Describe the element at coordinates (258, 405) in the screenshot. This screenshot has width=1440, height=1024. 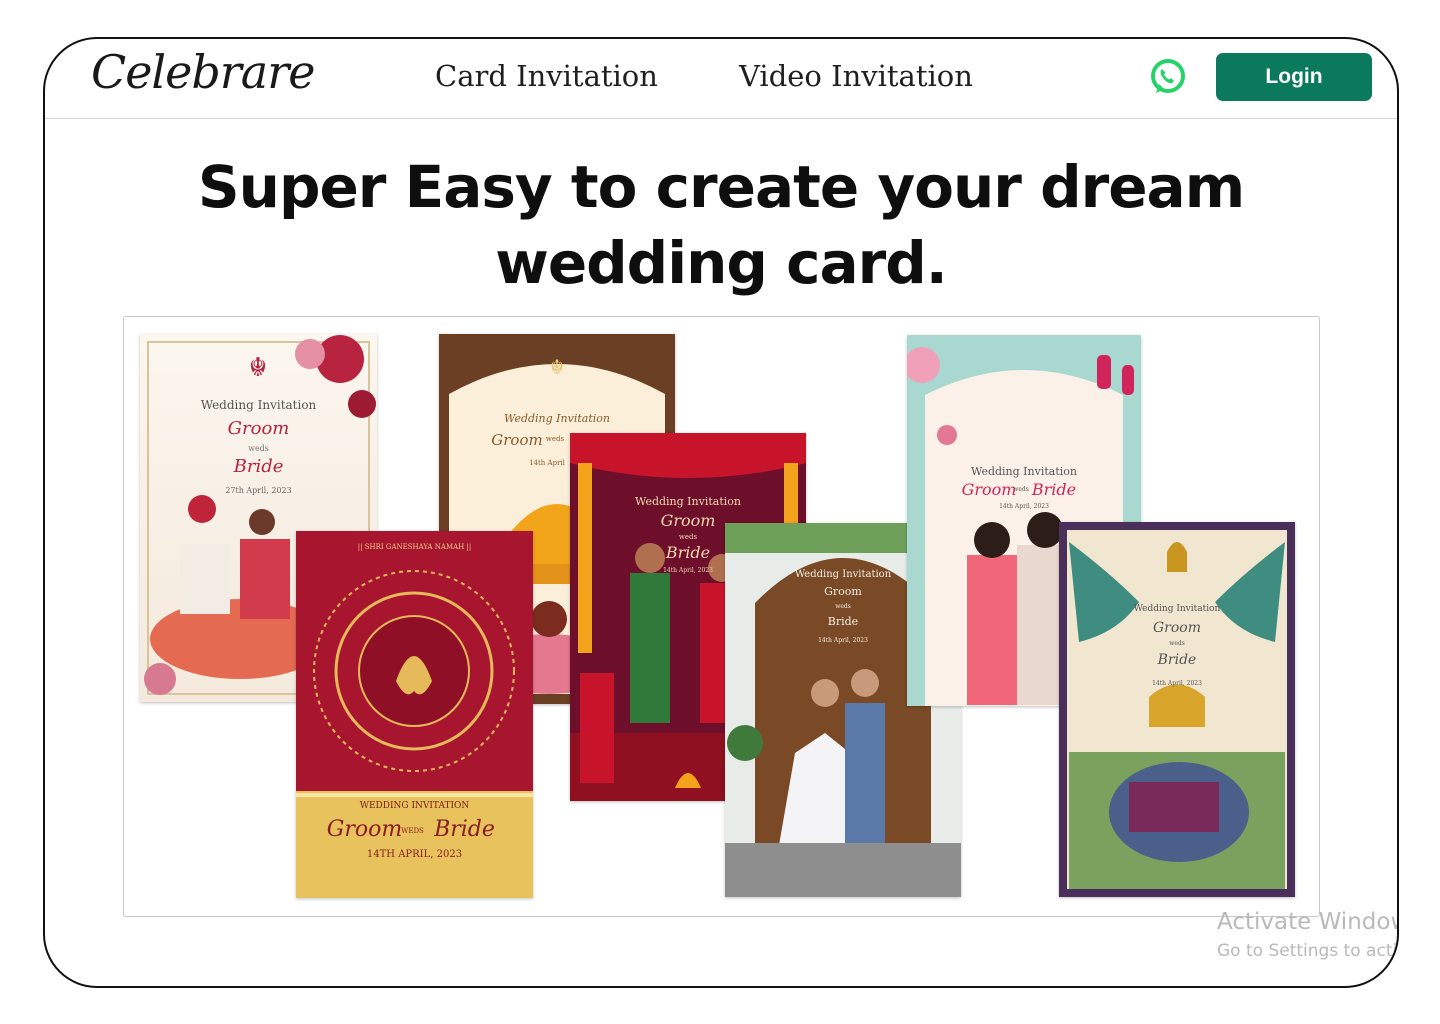
I see `card-1-heading: Wedding Invitation` at that location.